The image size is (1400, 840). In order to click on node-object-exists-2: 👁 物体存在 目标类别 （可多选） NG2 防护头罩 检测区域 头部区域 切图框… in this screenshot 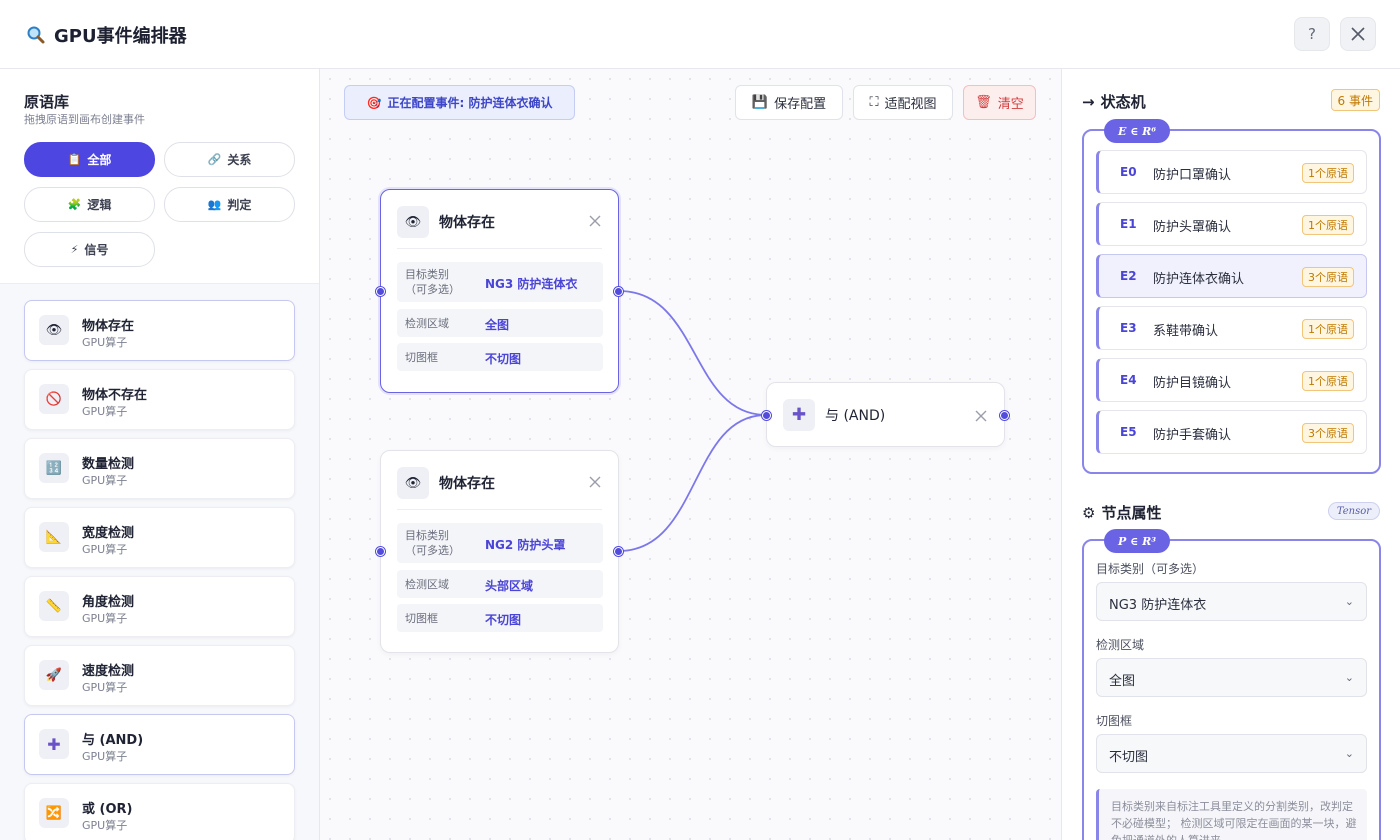, I will do `click(499, 551)`.